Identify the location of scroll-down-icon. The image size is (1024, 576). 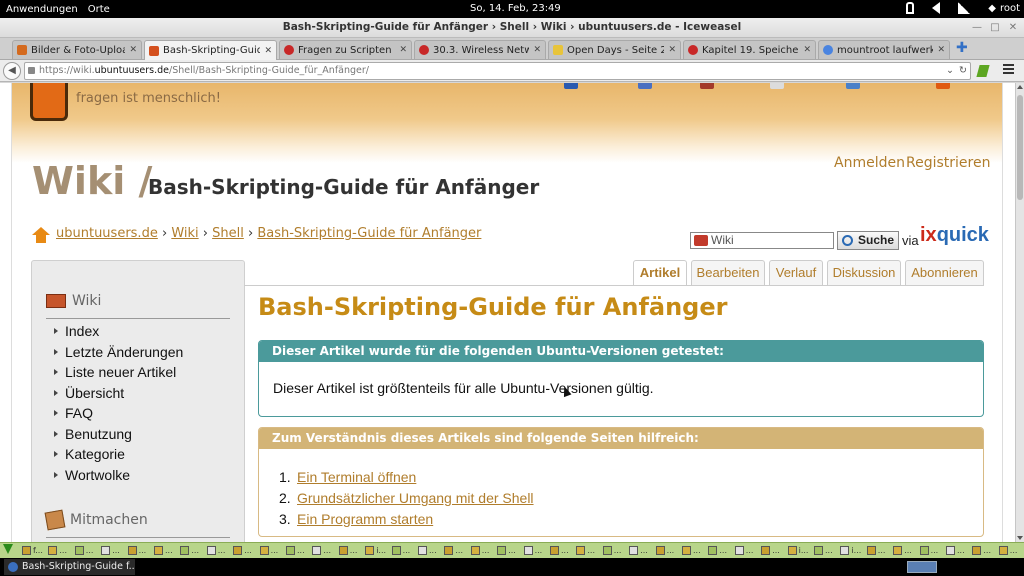
(1020, 538).